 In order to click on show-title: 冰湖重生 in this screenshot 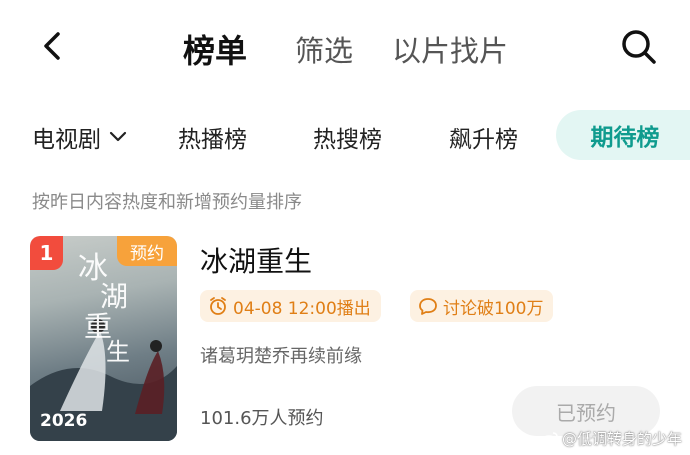, I will do `click(256, 260)`.